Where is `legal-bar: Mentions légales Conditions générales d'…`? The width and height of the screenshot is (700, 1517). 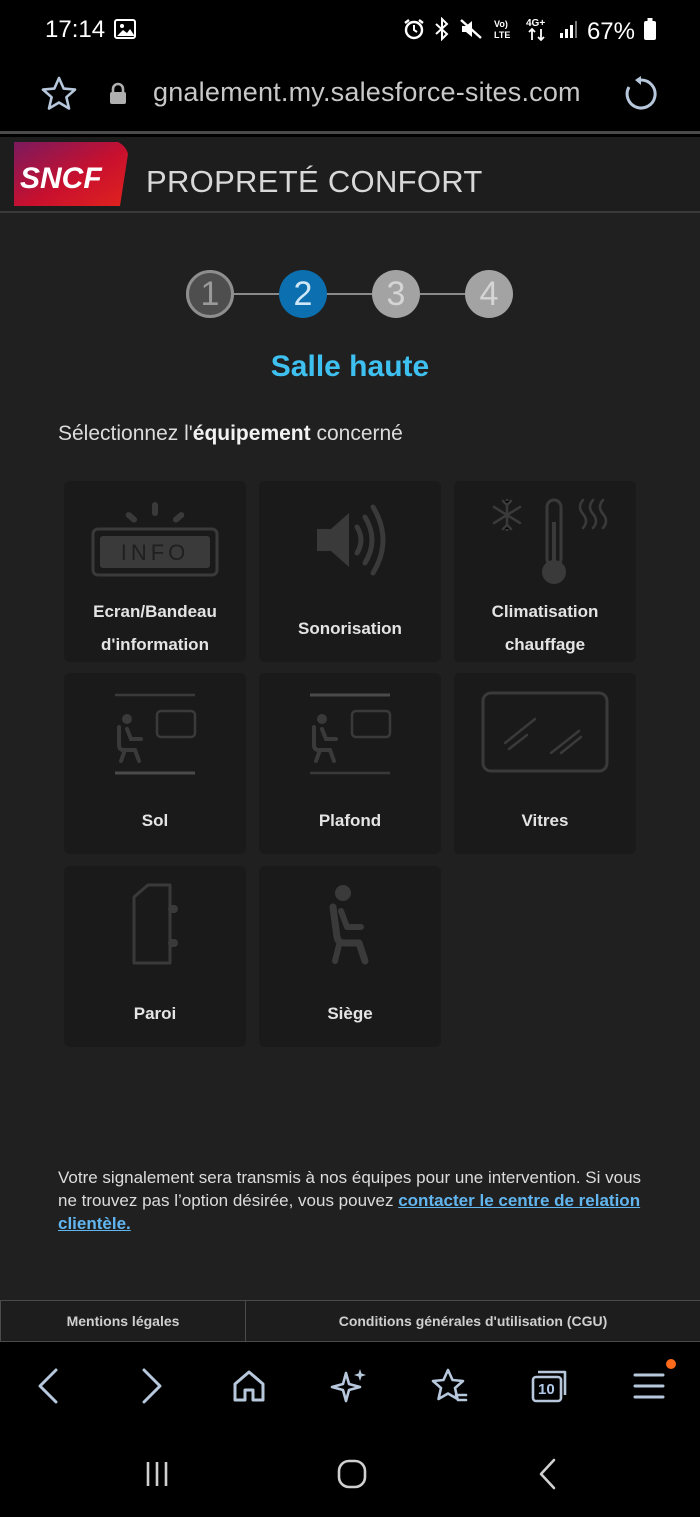
legal-bar: Mentions légales Conditions générales d'… is located at coordinates (350, 1321).